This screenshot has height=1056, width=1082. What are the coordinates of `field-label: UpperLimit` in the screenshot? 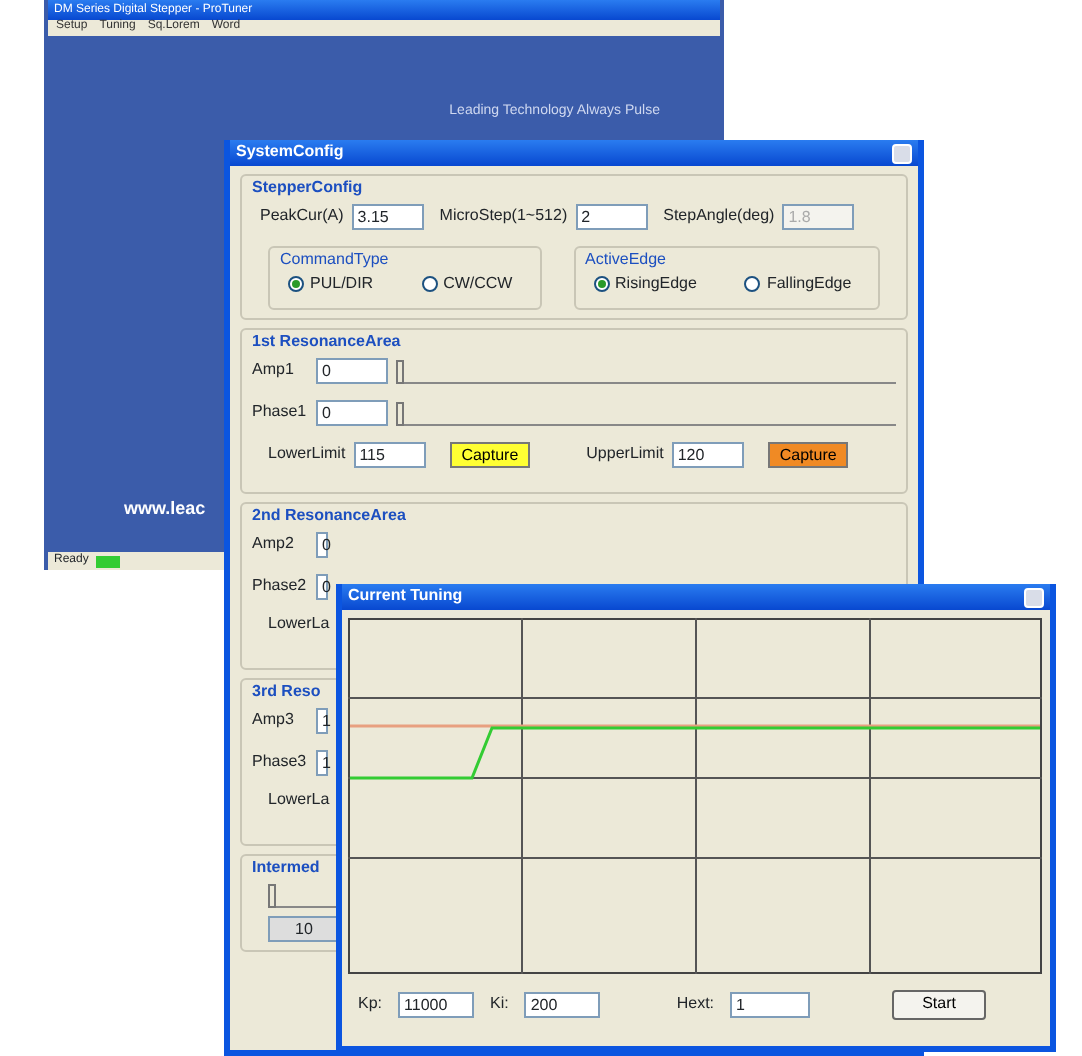 It's located at (625, 455).